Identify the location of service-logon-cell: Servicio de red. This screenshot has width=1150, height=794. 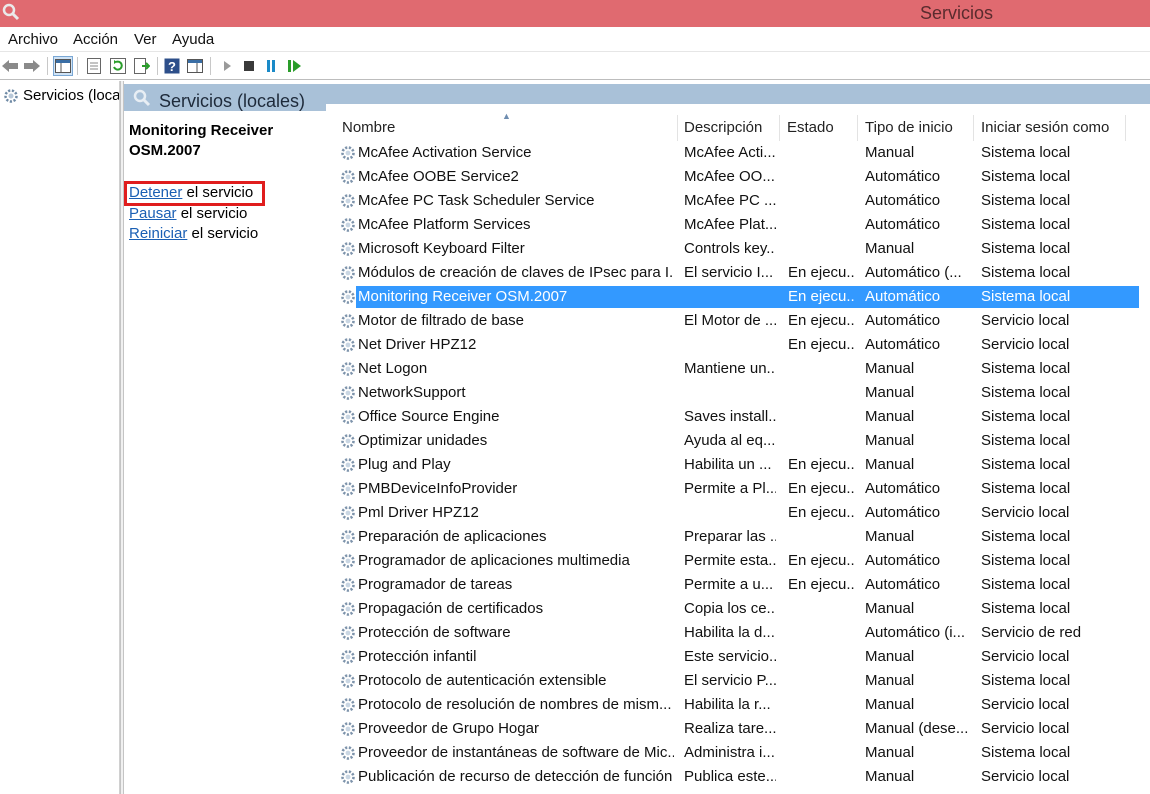
(1031, 632).